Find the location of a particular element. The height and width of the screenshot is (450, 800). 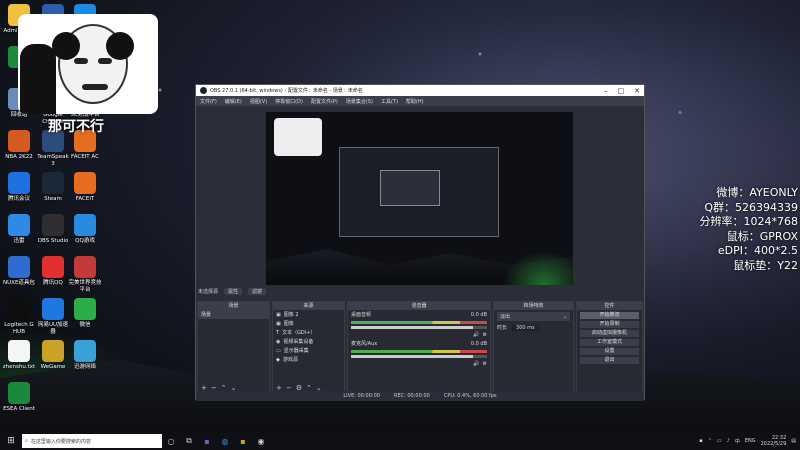

clock-date: 2022/5/29 is located at coordinates (773, 444).